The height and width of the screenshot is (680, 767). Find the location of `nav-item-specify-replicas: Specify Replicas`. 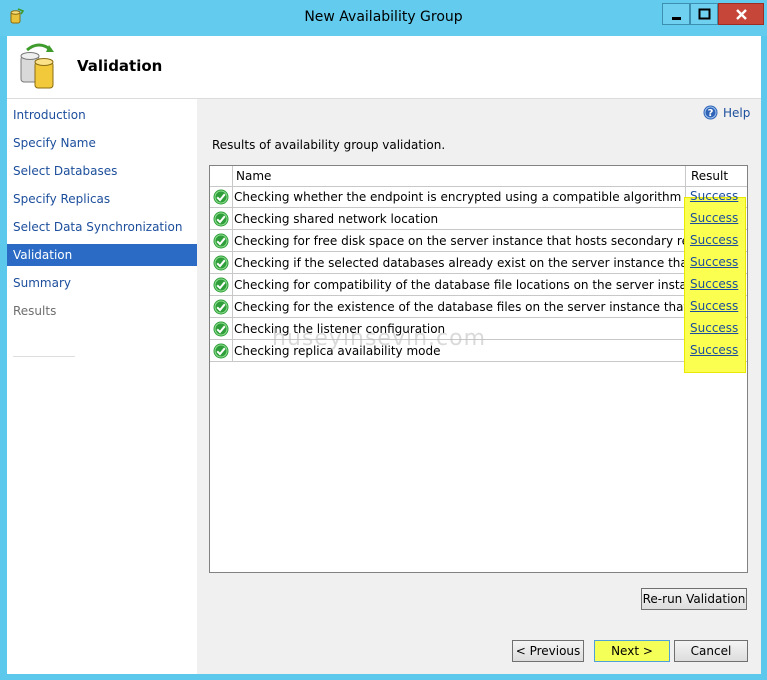

nav-item-specify-replicas: Specify Replicas is located at coordinates (102, 199).